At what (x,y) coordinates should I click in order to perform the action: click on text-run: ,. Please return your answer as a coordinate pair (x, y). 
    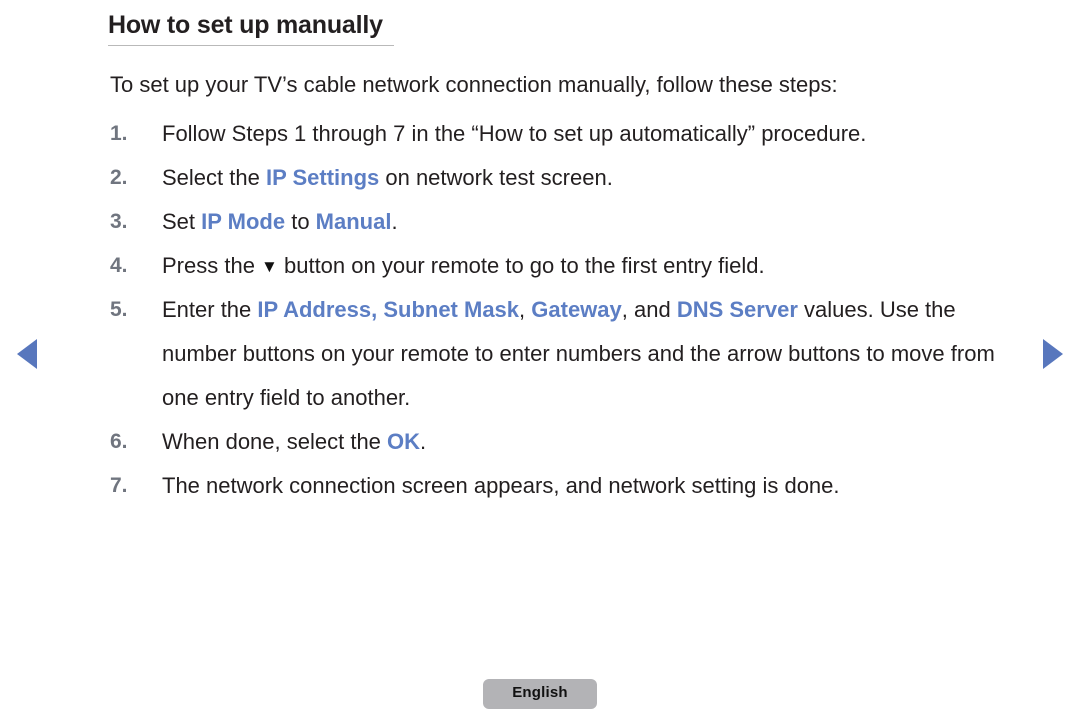
    Looking at the image, I should click on (525, 309).